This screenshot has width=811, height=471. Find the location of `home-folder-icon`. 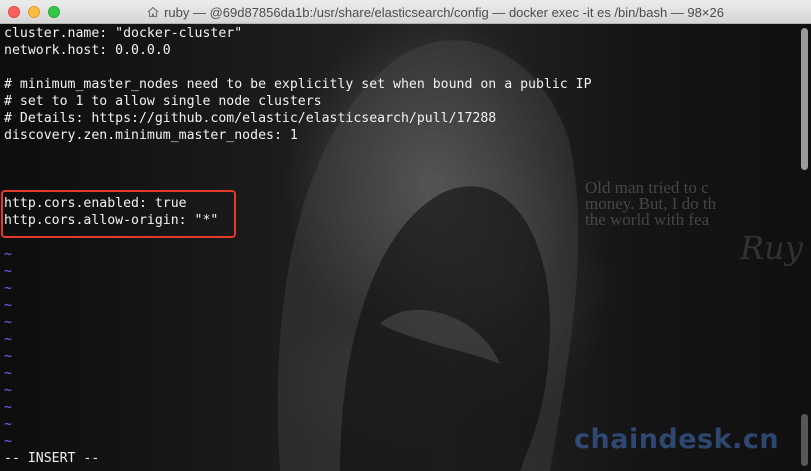

home-folder-icon is located at coordinates (153, 12).